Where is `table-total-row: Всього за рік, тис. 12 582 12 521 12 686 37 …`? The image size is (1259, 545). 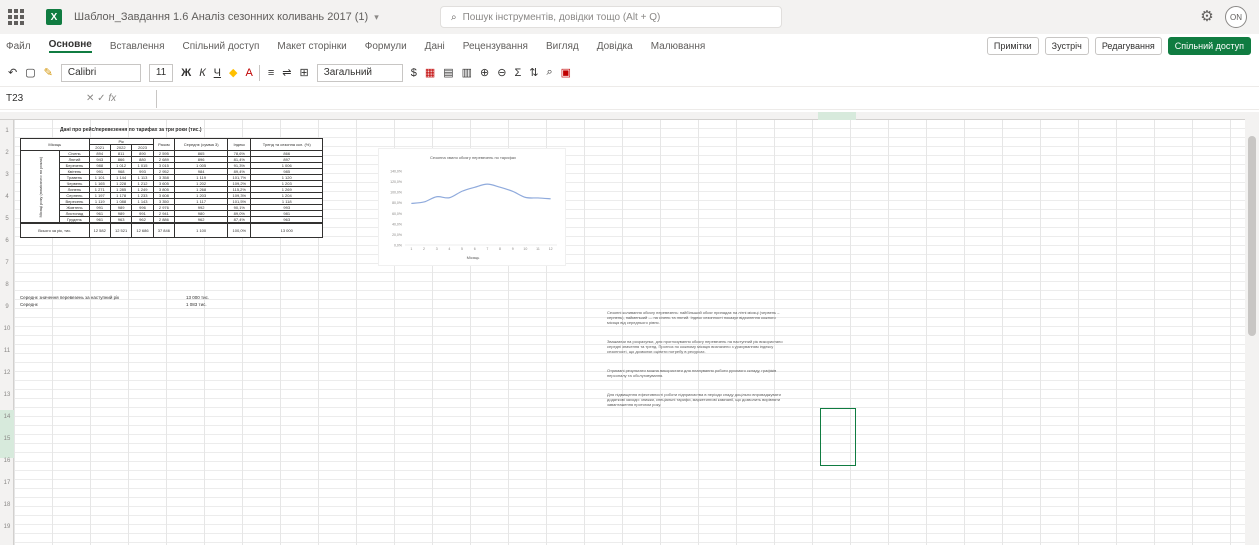 table-total-row: Всього за рік, тис. 12 582 12 521 12 686 37 … is located at coordinates (171, 230).